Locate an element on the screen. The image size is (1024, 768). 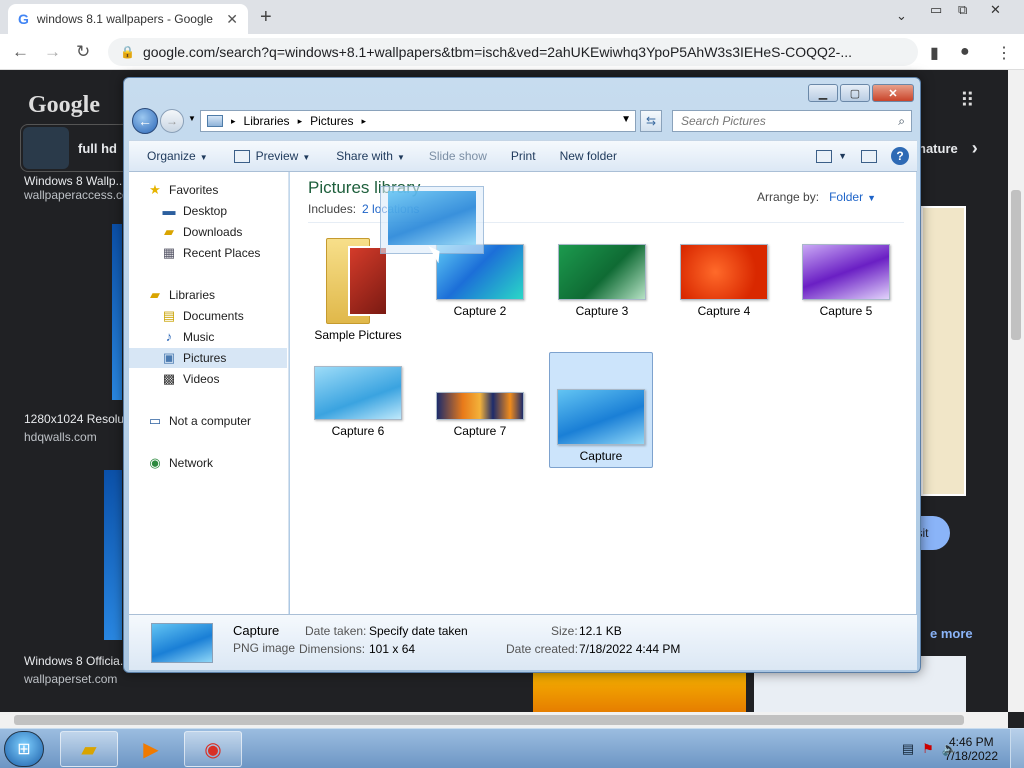
help-icon: ? is located at coordinates (900, 156).